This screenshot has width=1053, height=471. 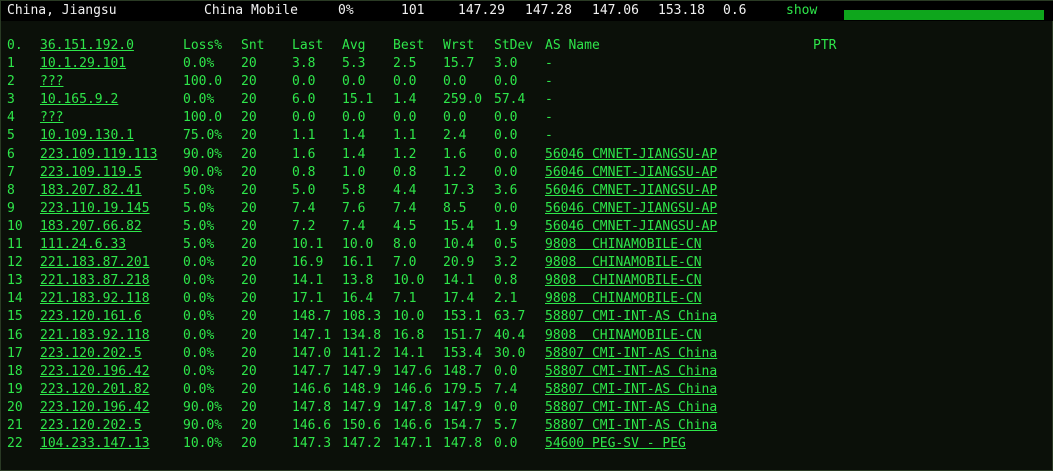 What do you see at coordinates (459, 45) in the screenshot?
I see `col-wrst: Wrst` at bounding box center [459, 45].